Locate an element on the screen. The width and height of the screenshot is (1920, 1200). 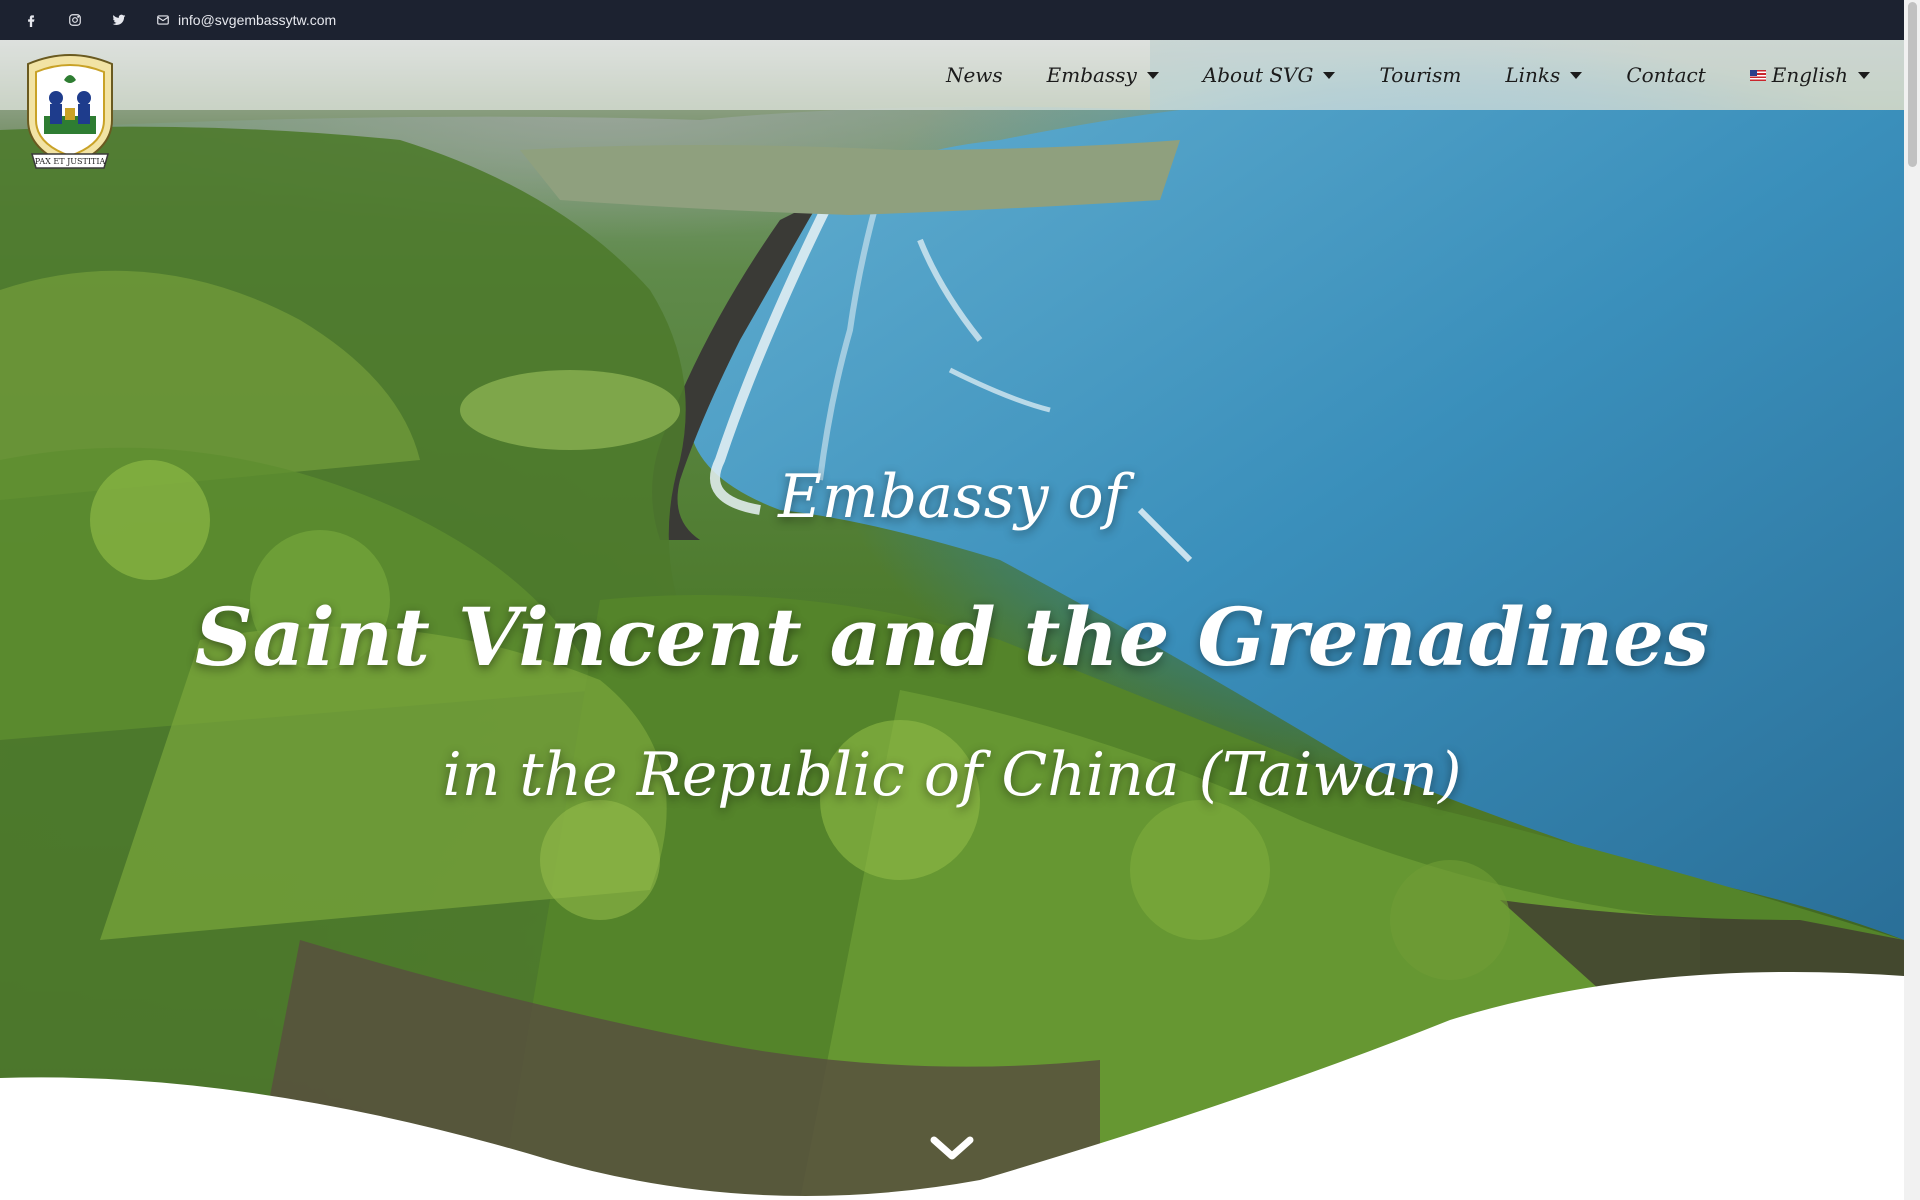
nav-about-svg: About SVG is located at coordinates (1269, 75).